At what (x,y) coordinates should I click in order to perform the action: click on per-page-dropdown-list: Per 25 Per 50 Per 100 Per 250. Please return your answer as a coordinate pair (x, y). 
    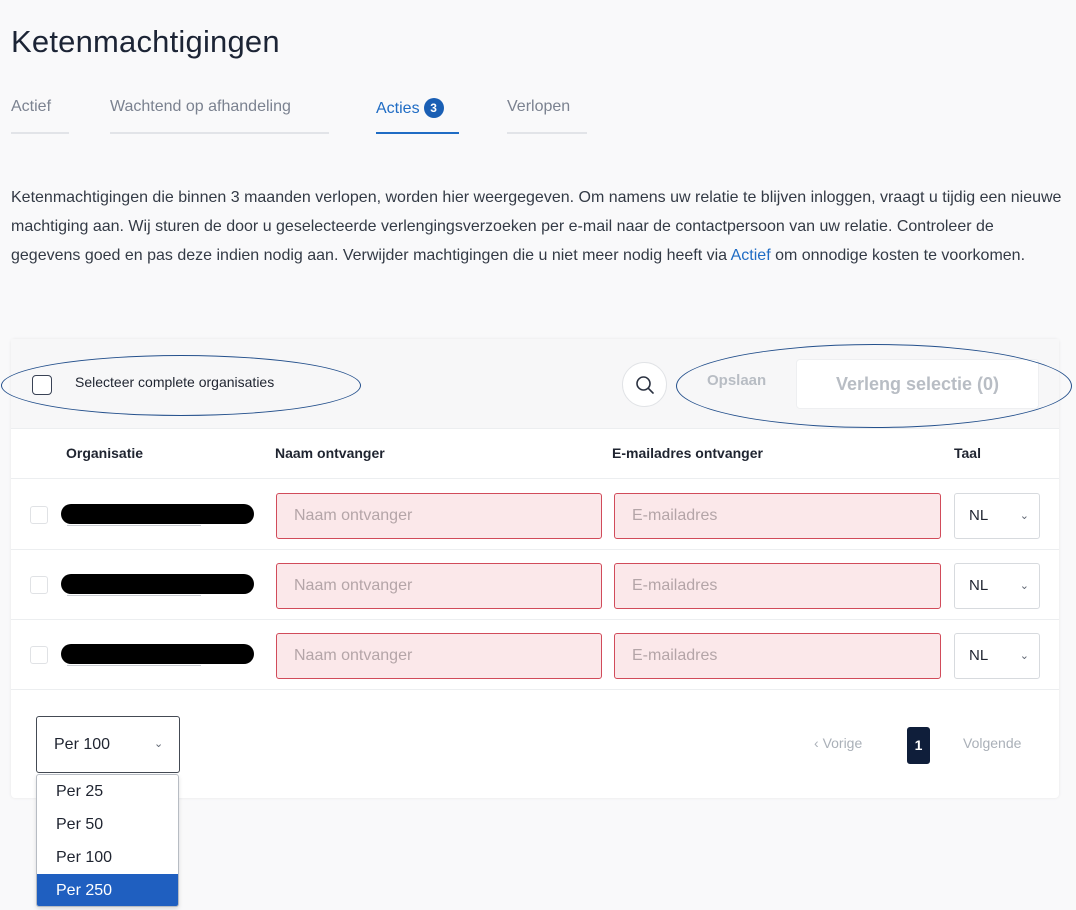
    Looking at the image, I should click on (107, 840).